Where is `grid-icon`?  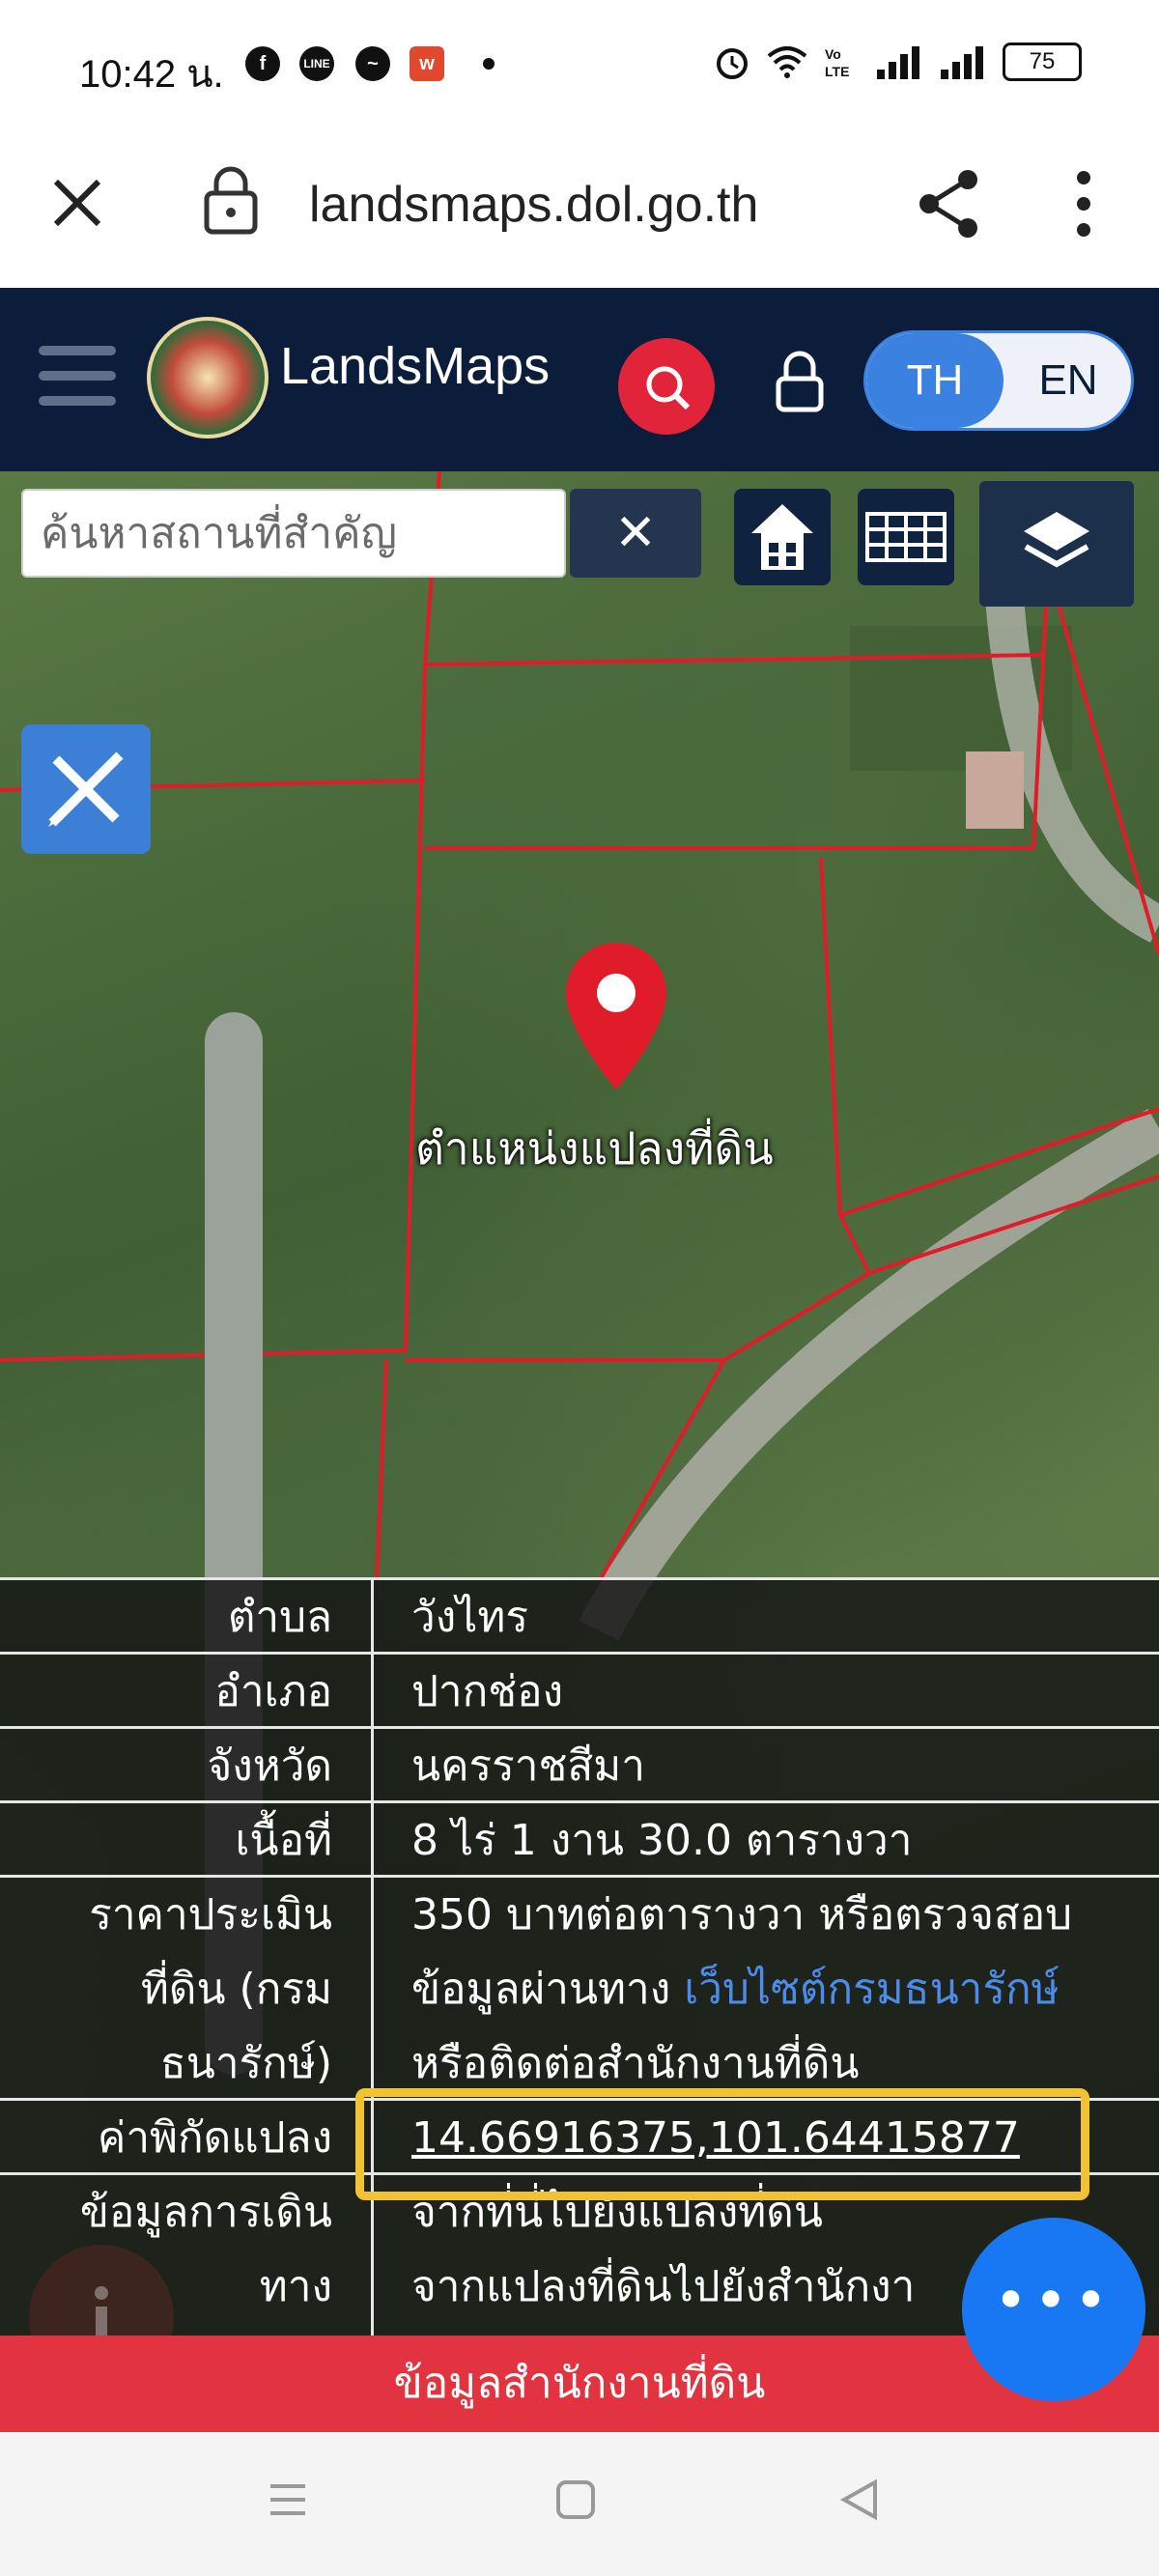
grid-icon is located at coordinates (906, 537).